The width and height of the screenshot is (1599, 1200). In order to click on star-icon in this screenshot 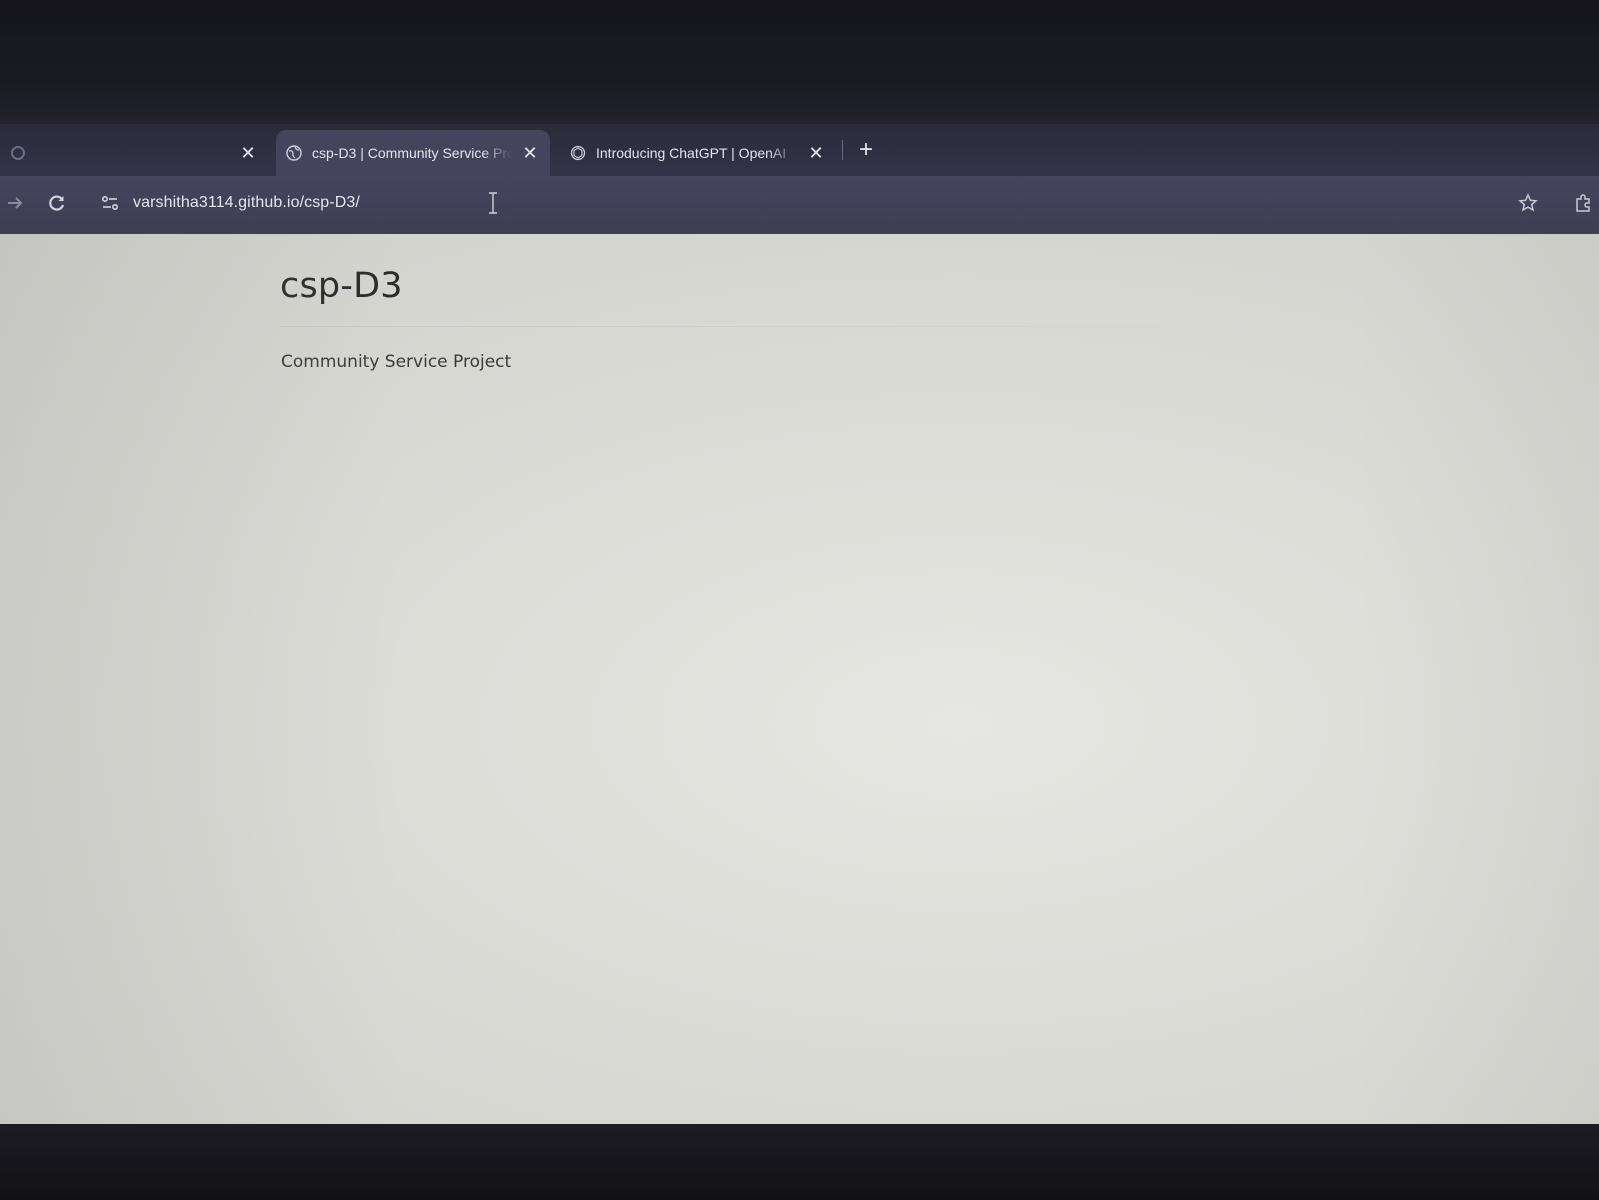, I will do `click(1528, 203)`.